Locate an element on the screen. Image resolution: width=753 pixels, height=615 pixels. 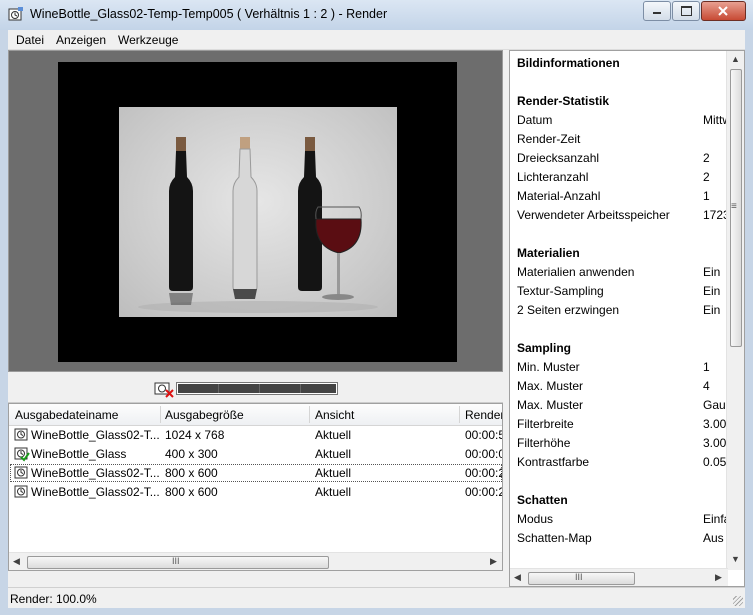
info-label: Verwendeter Arbeitsspeicher is located at coordinates (593, 215).